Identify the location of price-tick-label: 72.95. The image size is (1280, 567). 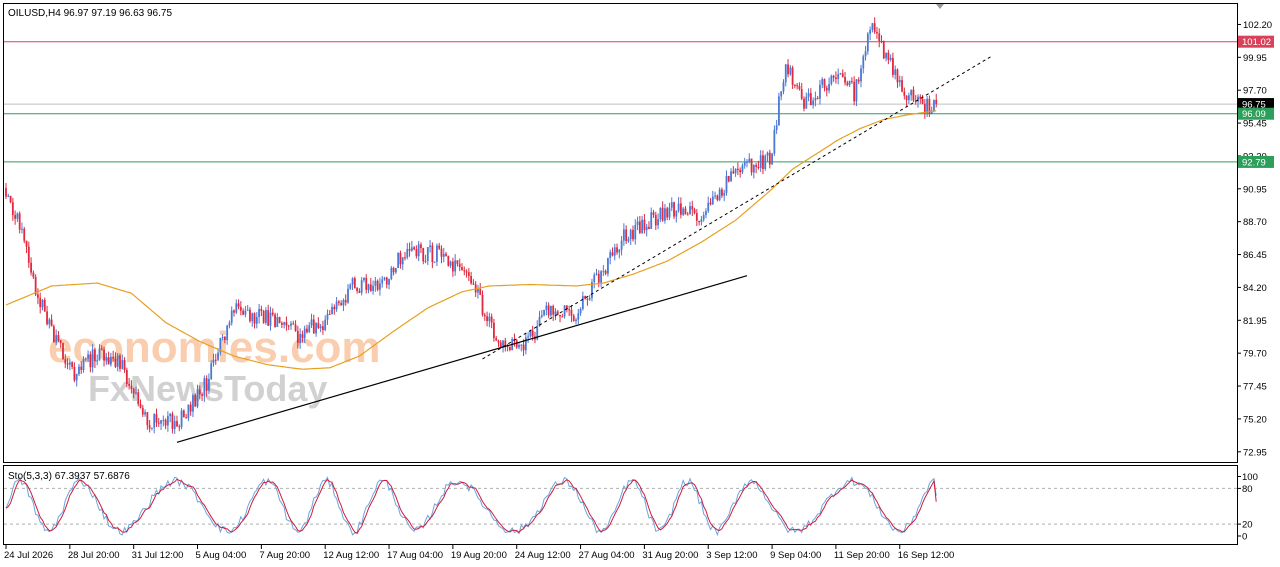
(1255, 452).